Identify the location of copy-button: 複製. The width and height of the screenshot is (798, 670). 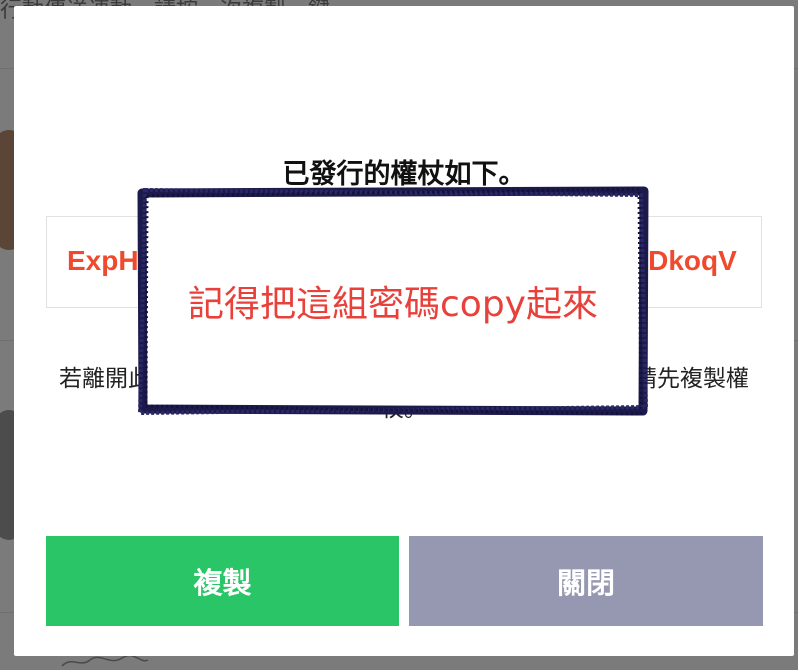
(222, 581).